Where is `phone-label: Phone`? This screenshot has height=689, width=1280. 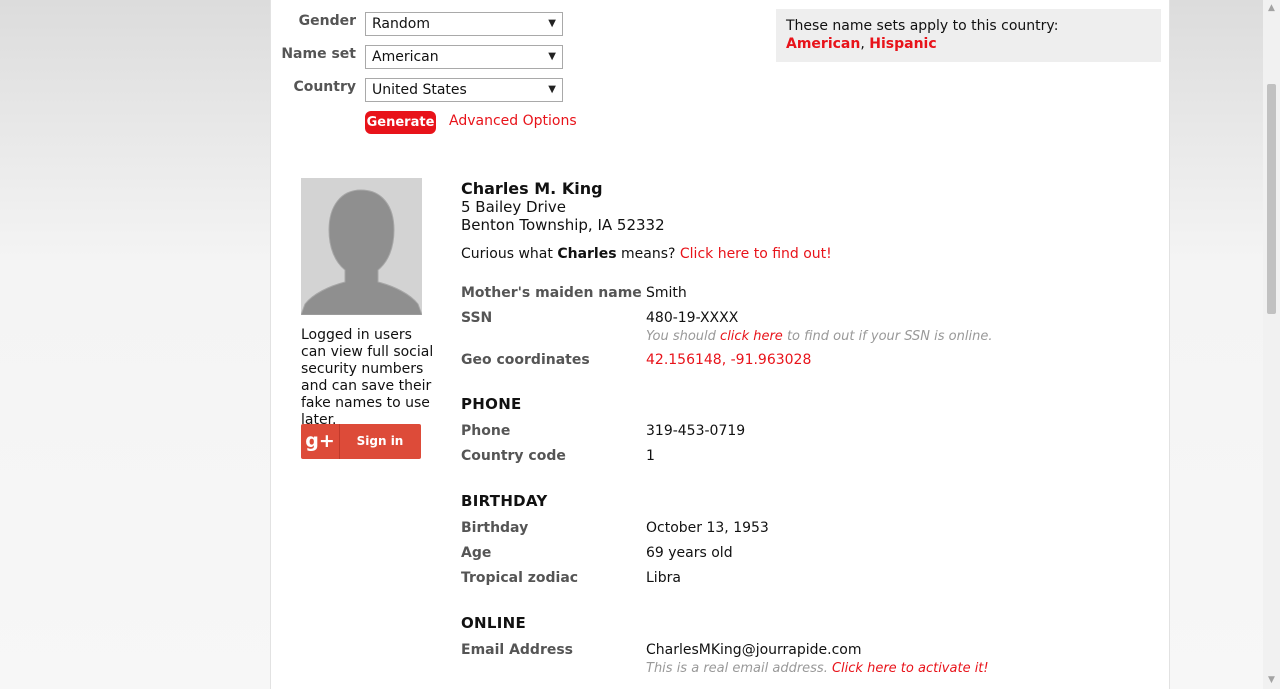 phone-label: Phone is located at coordinates (486, 431).